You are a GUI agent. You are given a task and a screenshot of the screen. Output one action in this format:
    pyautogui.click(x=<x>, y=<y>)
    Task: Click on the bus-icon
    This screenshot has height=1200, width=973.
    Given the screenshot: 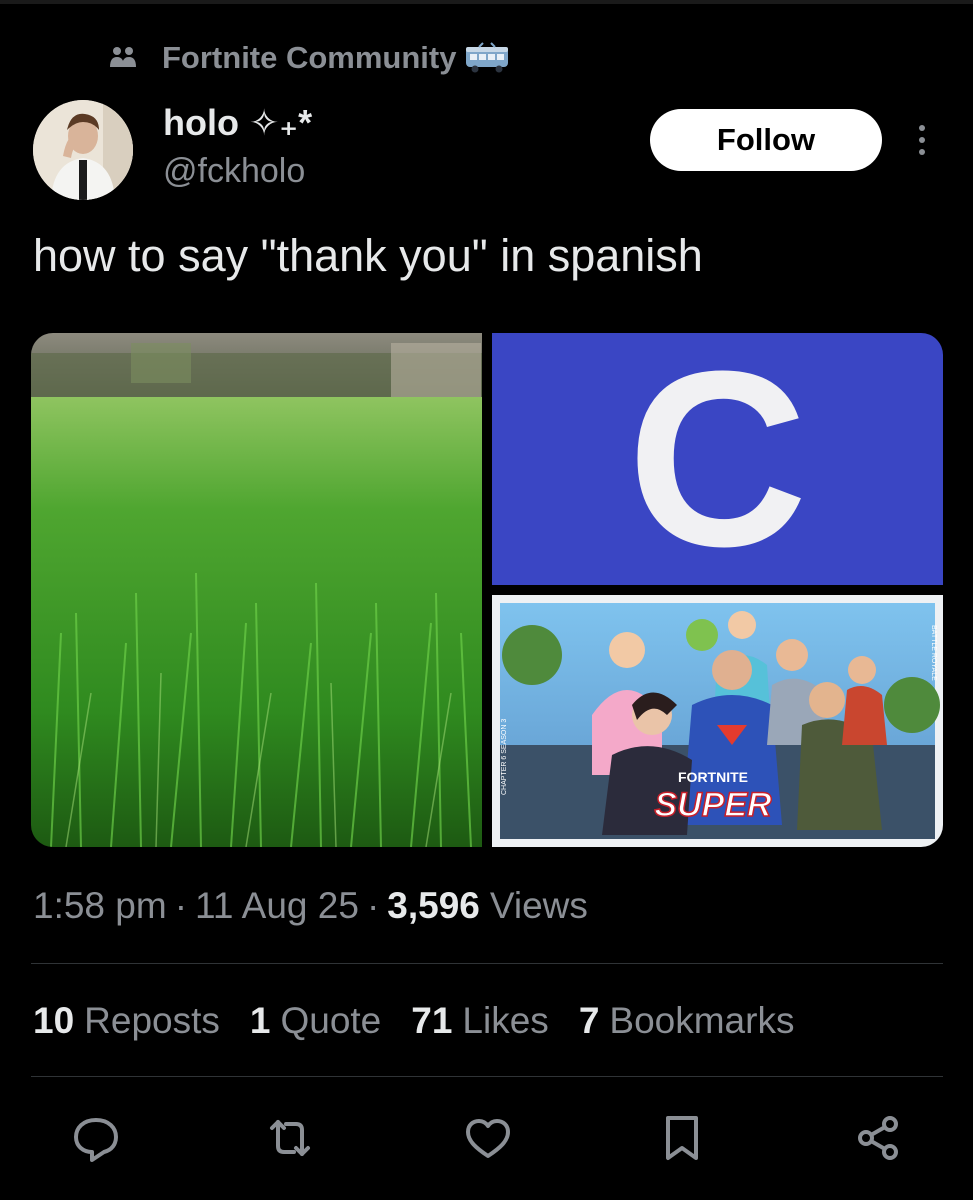 What is the action you would take?
    pyautogui.click(x=486, y=57)
    